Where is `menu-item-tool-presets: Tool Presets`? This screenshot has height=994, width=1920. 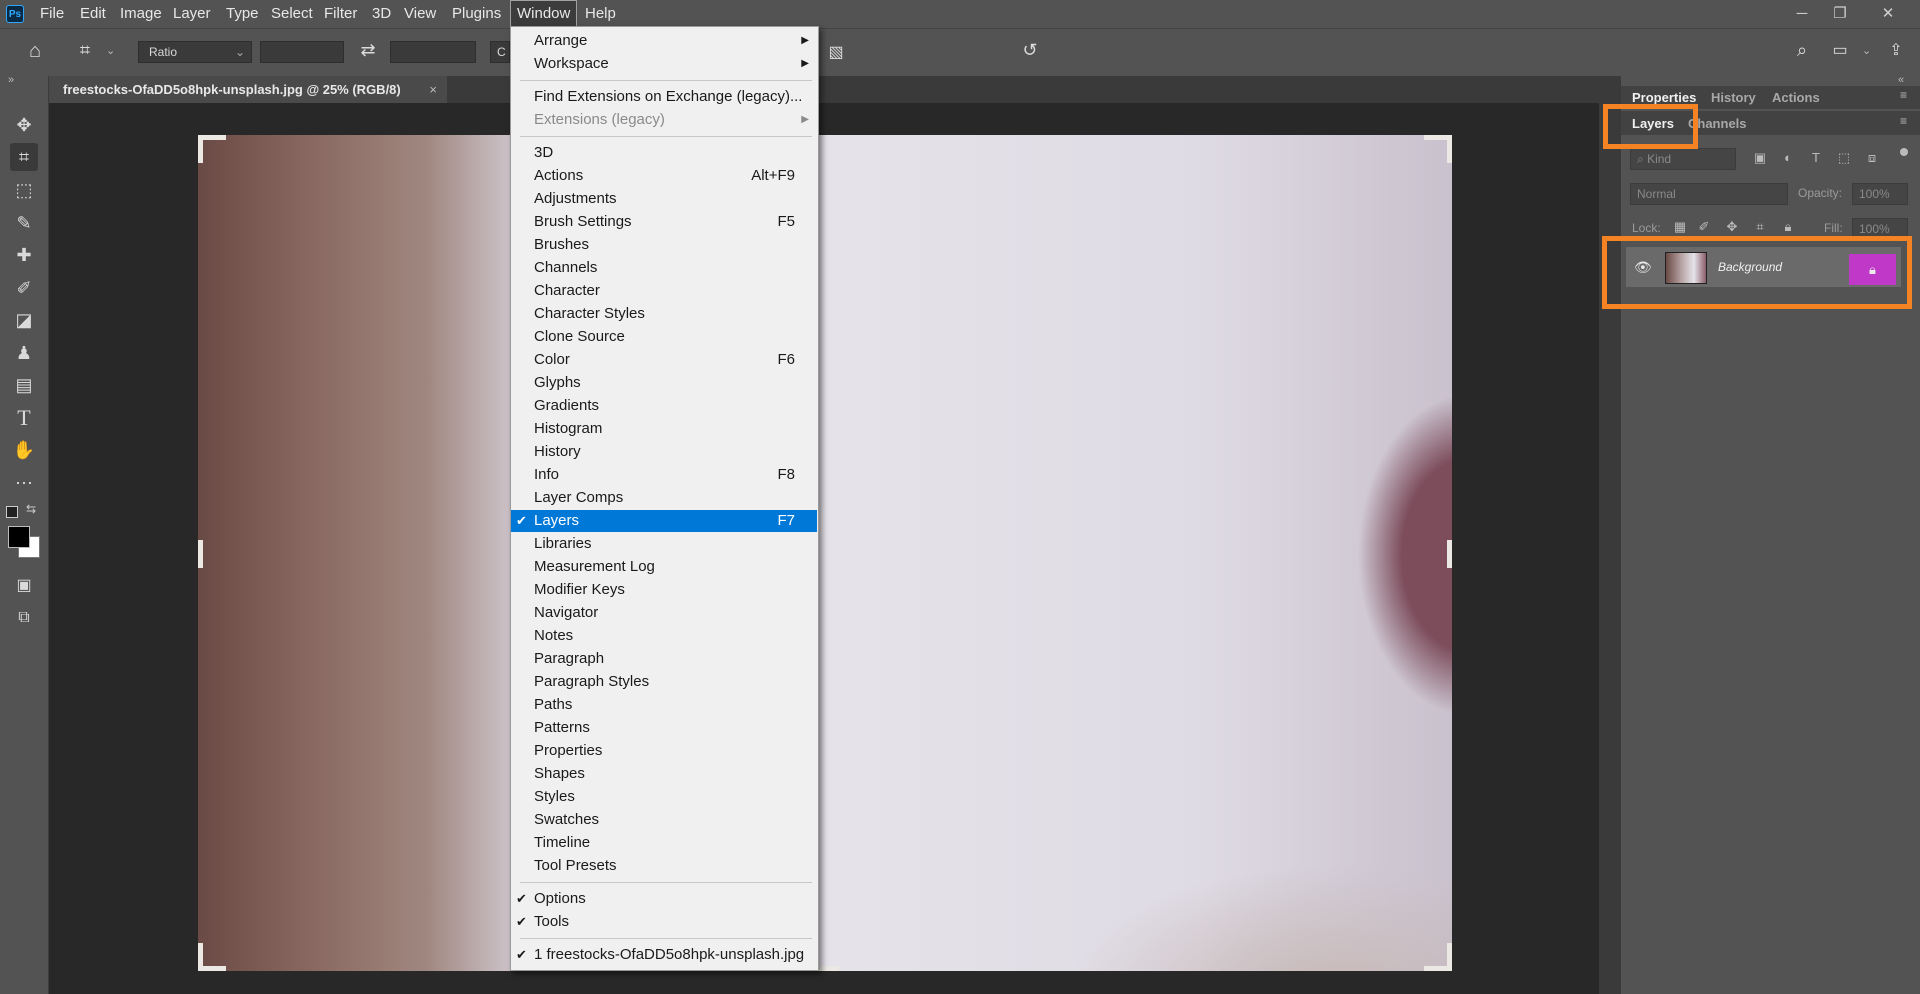
menu-item-tool-presets: Tool Presets is located at coordinates (664, 866).